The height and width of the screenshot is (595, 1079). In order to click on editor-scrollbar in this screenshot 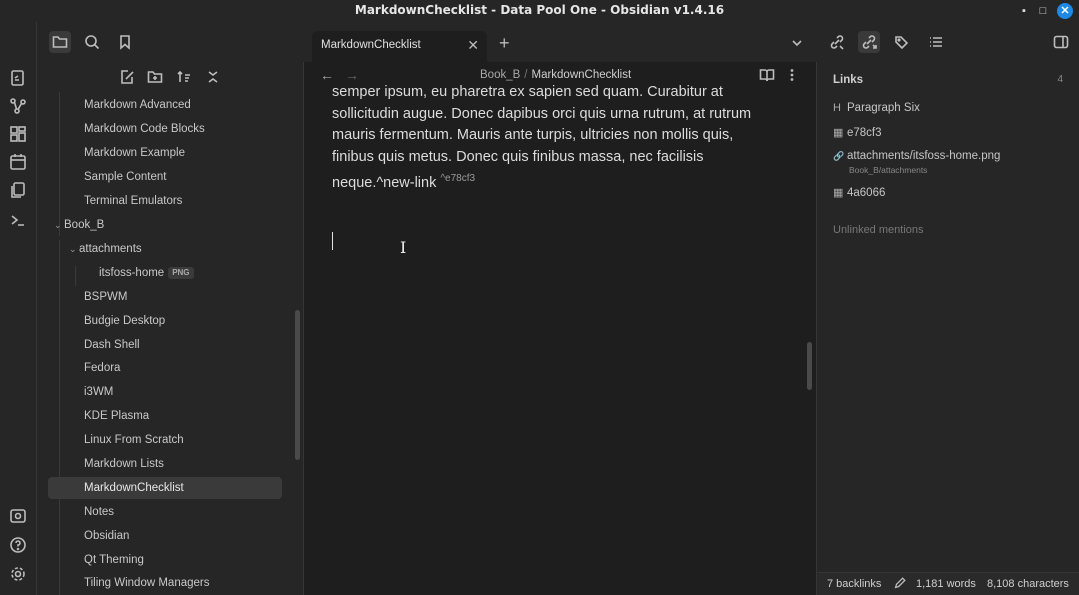, I will do `click(809, 366)`.